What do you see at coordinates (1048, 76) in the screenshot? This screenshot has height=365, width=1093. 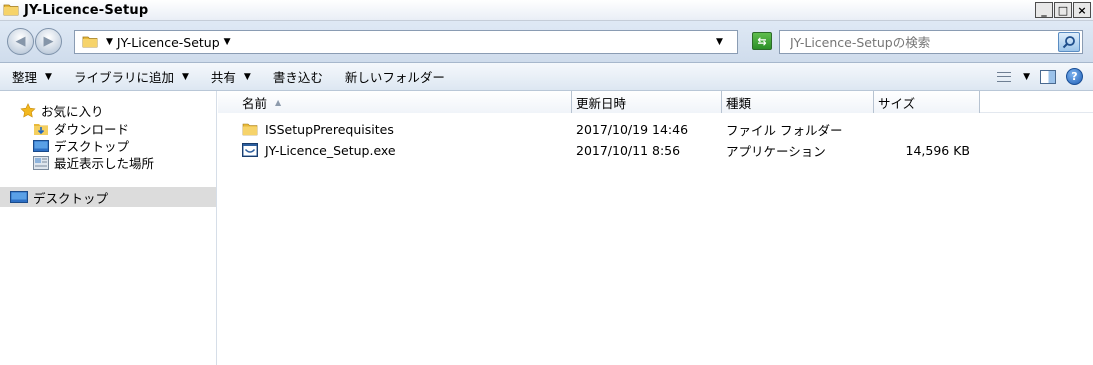 I see `preview-pane-icon` at bounding box center [1048, 76].